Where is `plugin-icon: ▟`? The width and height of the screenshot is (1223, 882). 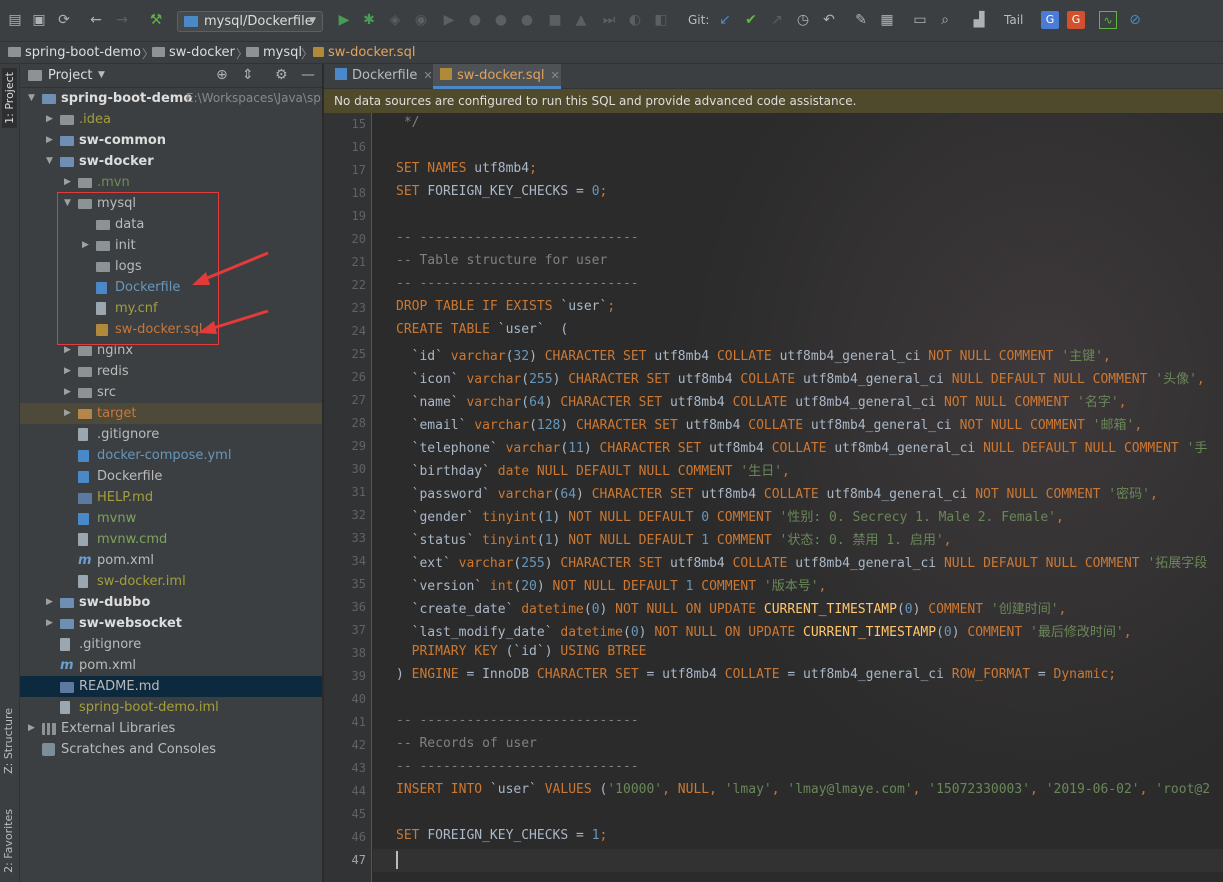 plugin-icon: ▟ is located at coordinates (979, 20).